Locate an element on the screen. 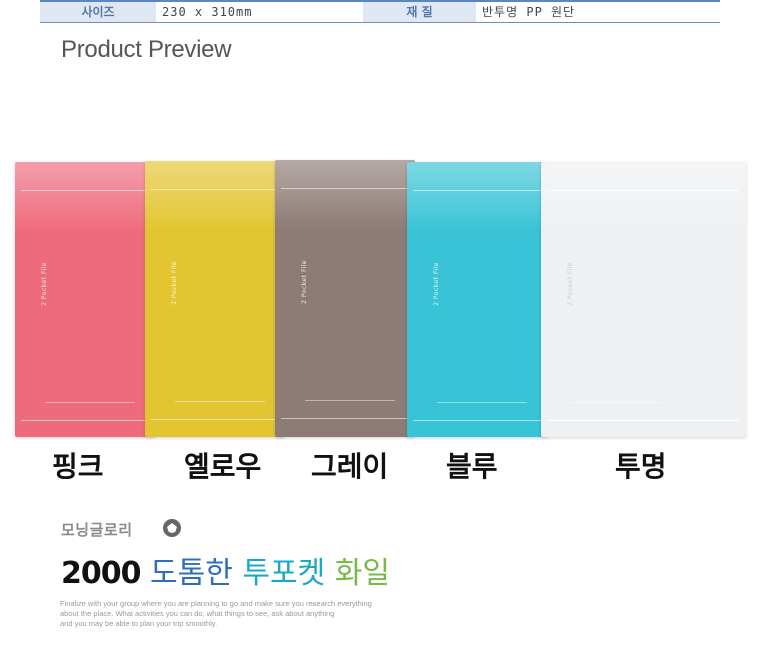 This screenshot has width=760, height=659. product-headline: 2000 도톰한 투포켓 화일 is located at coordinates (225, 570).